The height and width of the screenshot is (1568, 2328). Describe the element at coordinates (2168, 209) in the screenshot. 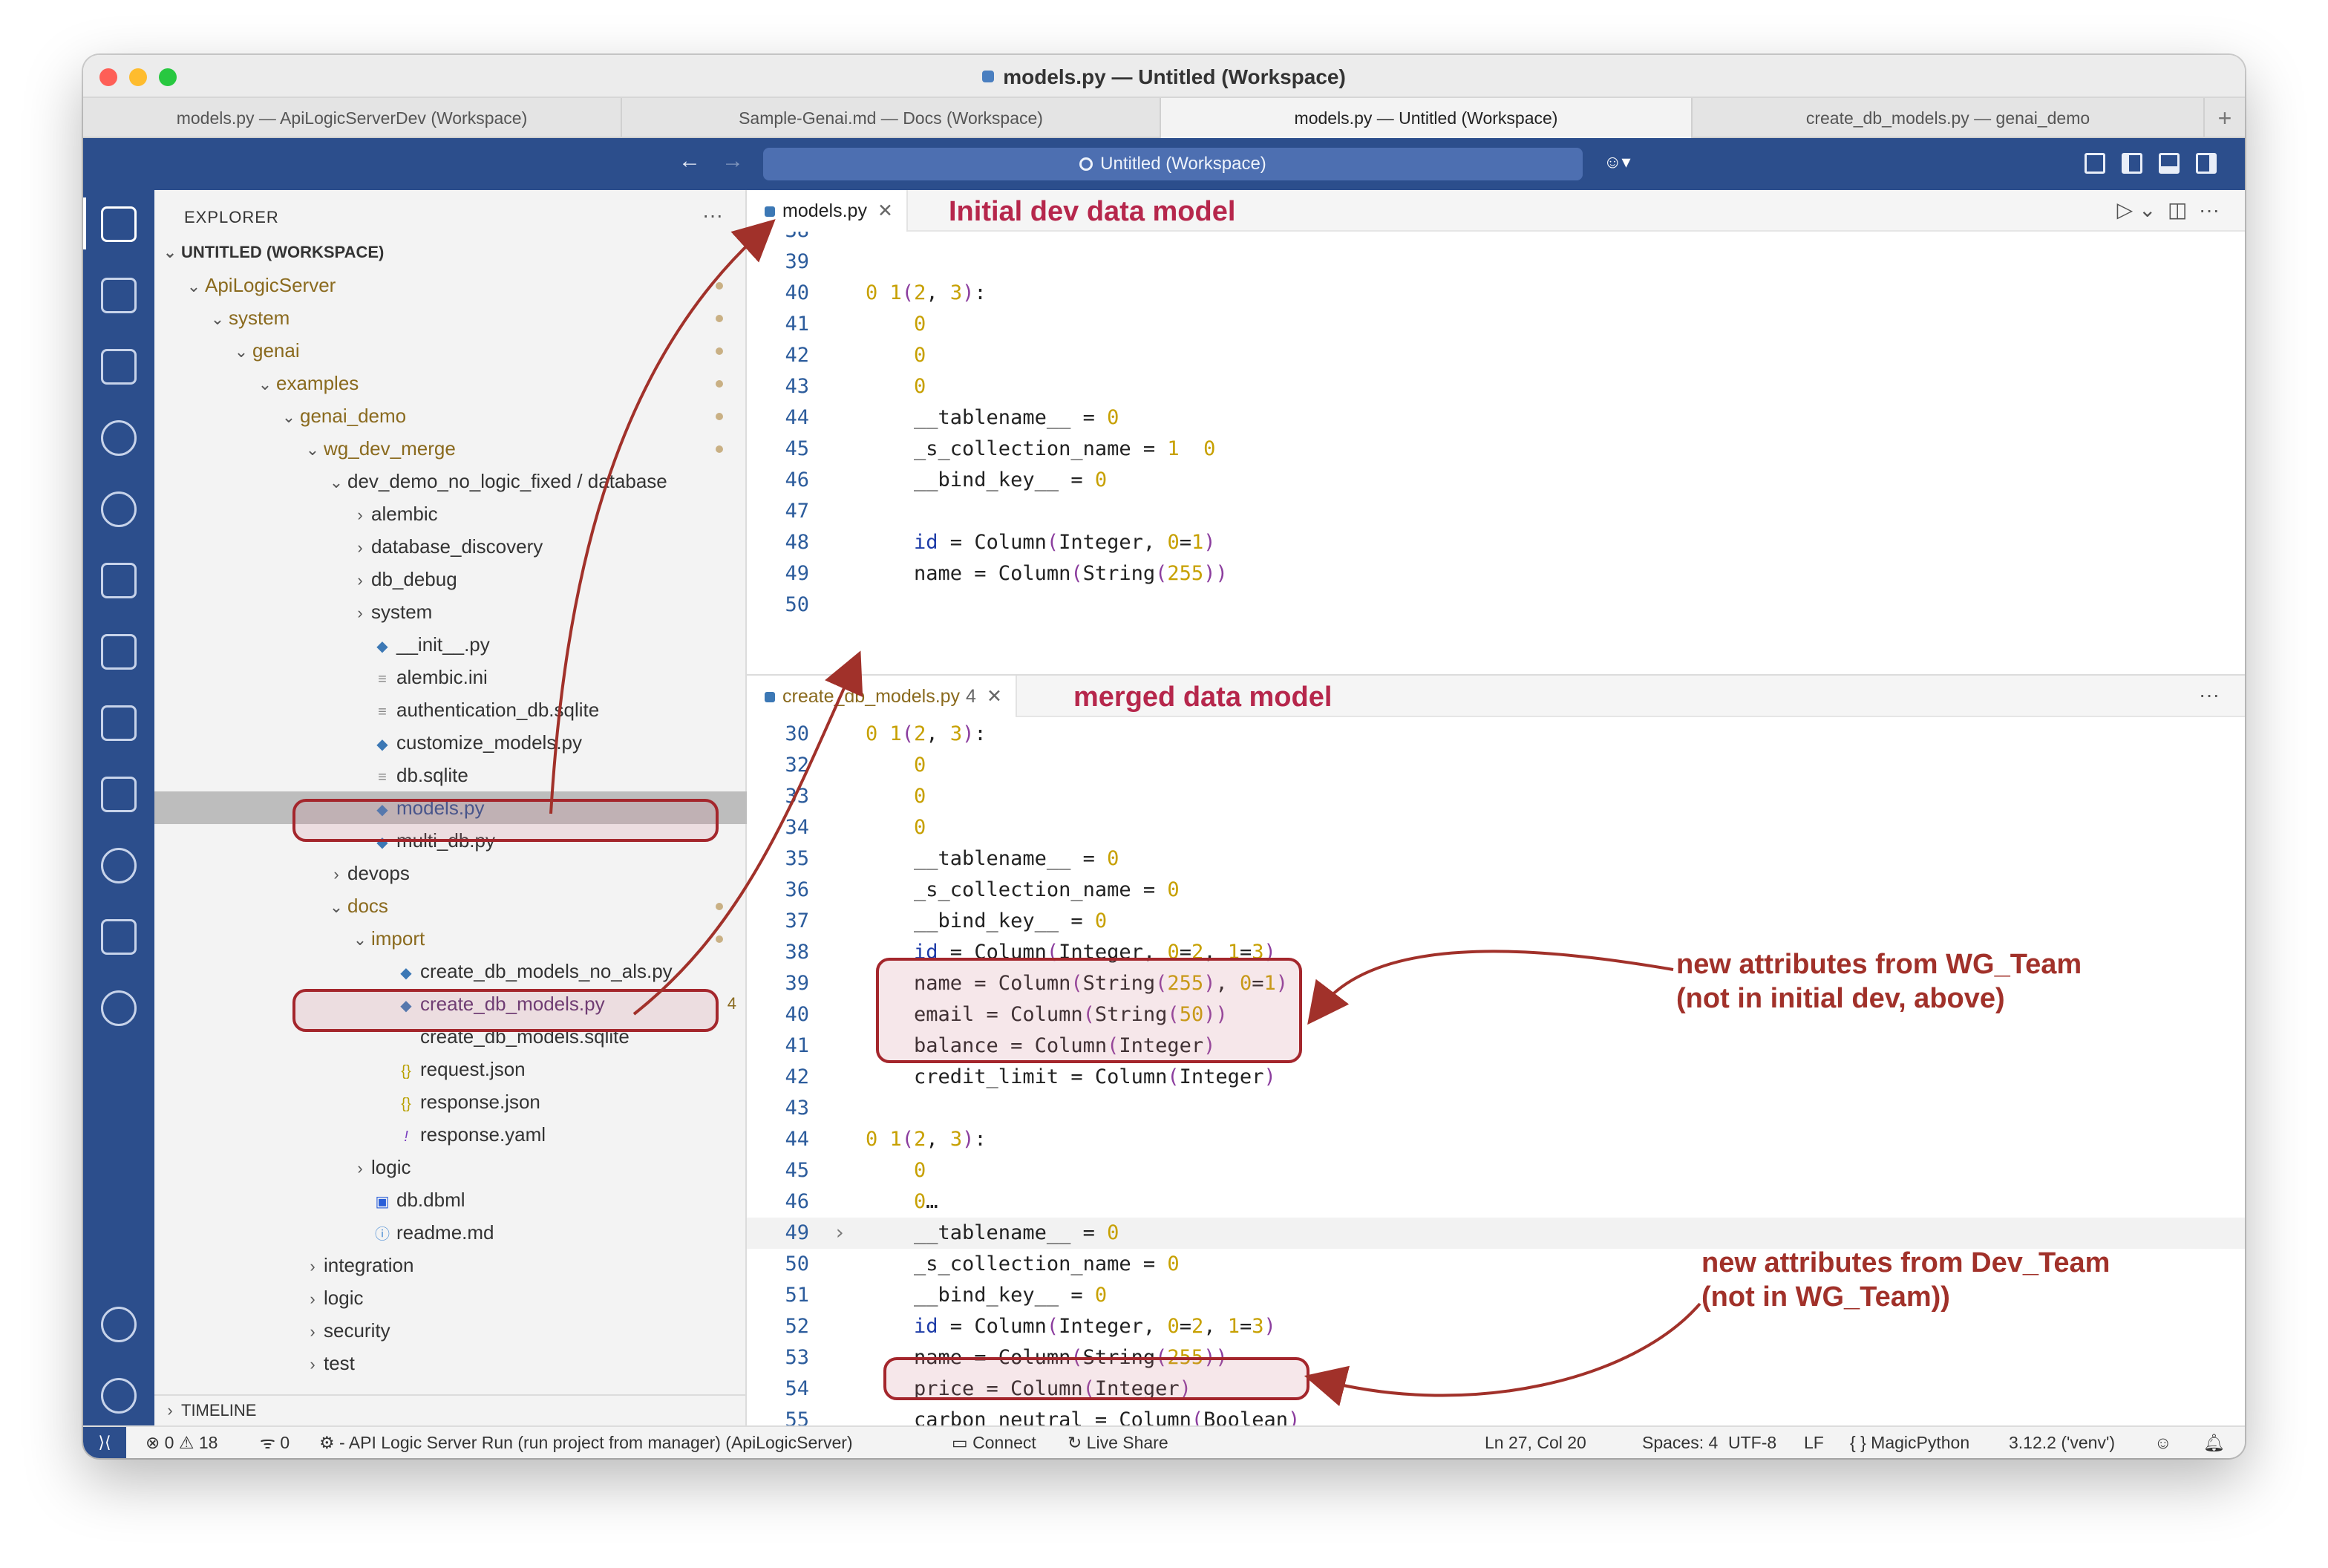

I see `editor-actions: ▷ ⌄ ◫ ···` at that location.